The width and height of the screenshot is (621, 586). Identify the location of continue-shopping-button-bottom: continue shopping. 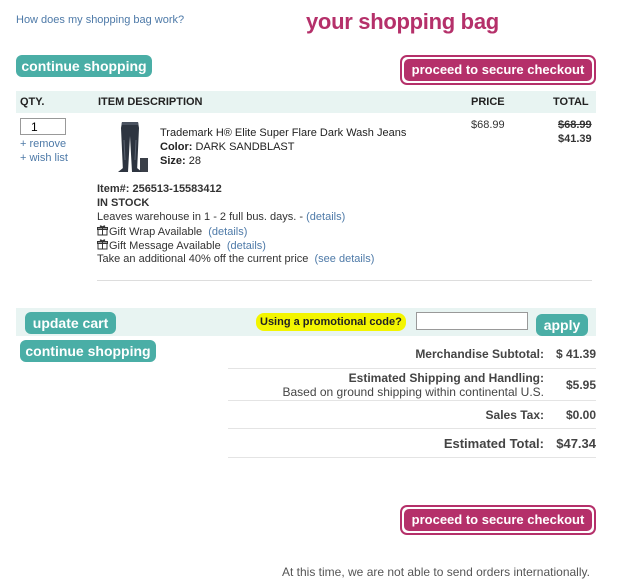
(88, 351).